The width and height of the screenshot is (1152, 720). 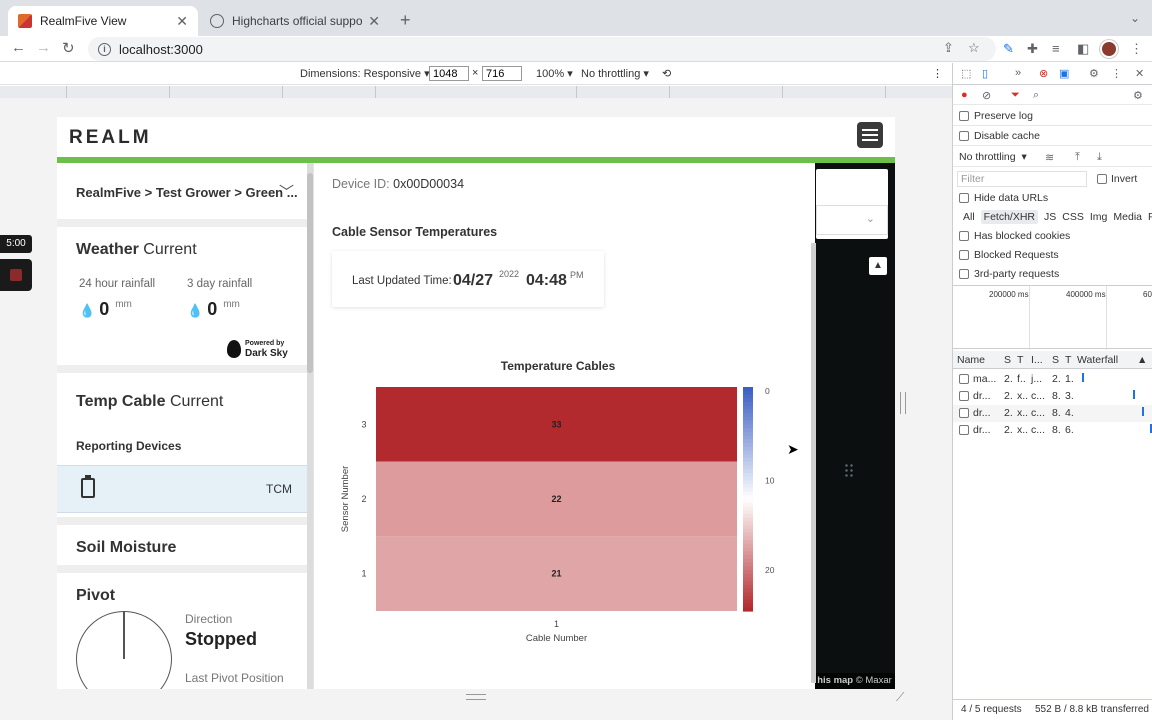 I want to click on tab-search-icon: ⌄, so click(x=1135, y=18).